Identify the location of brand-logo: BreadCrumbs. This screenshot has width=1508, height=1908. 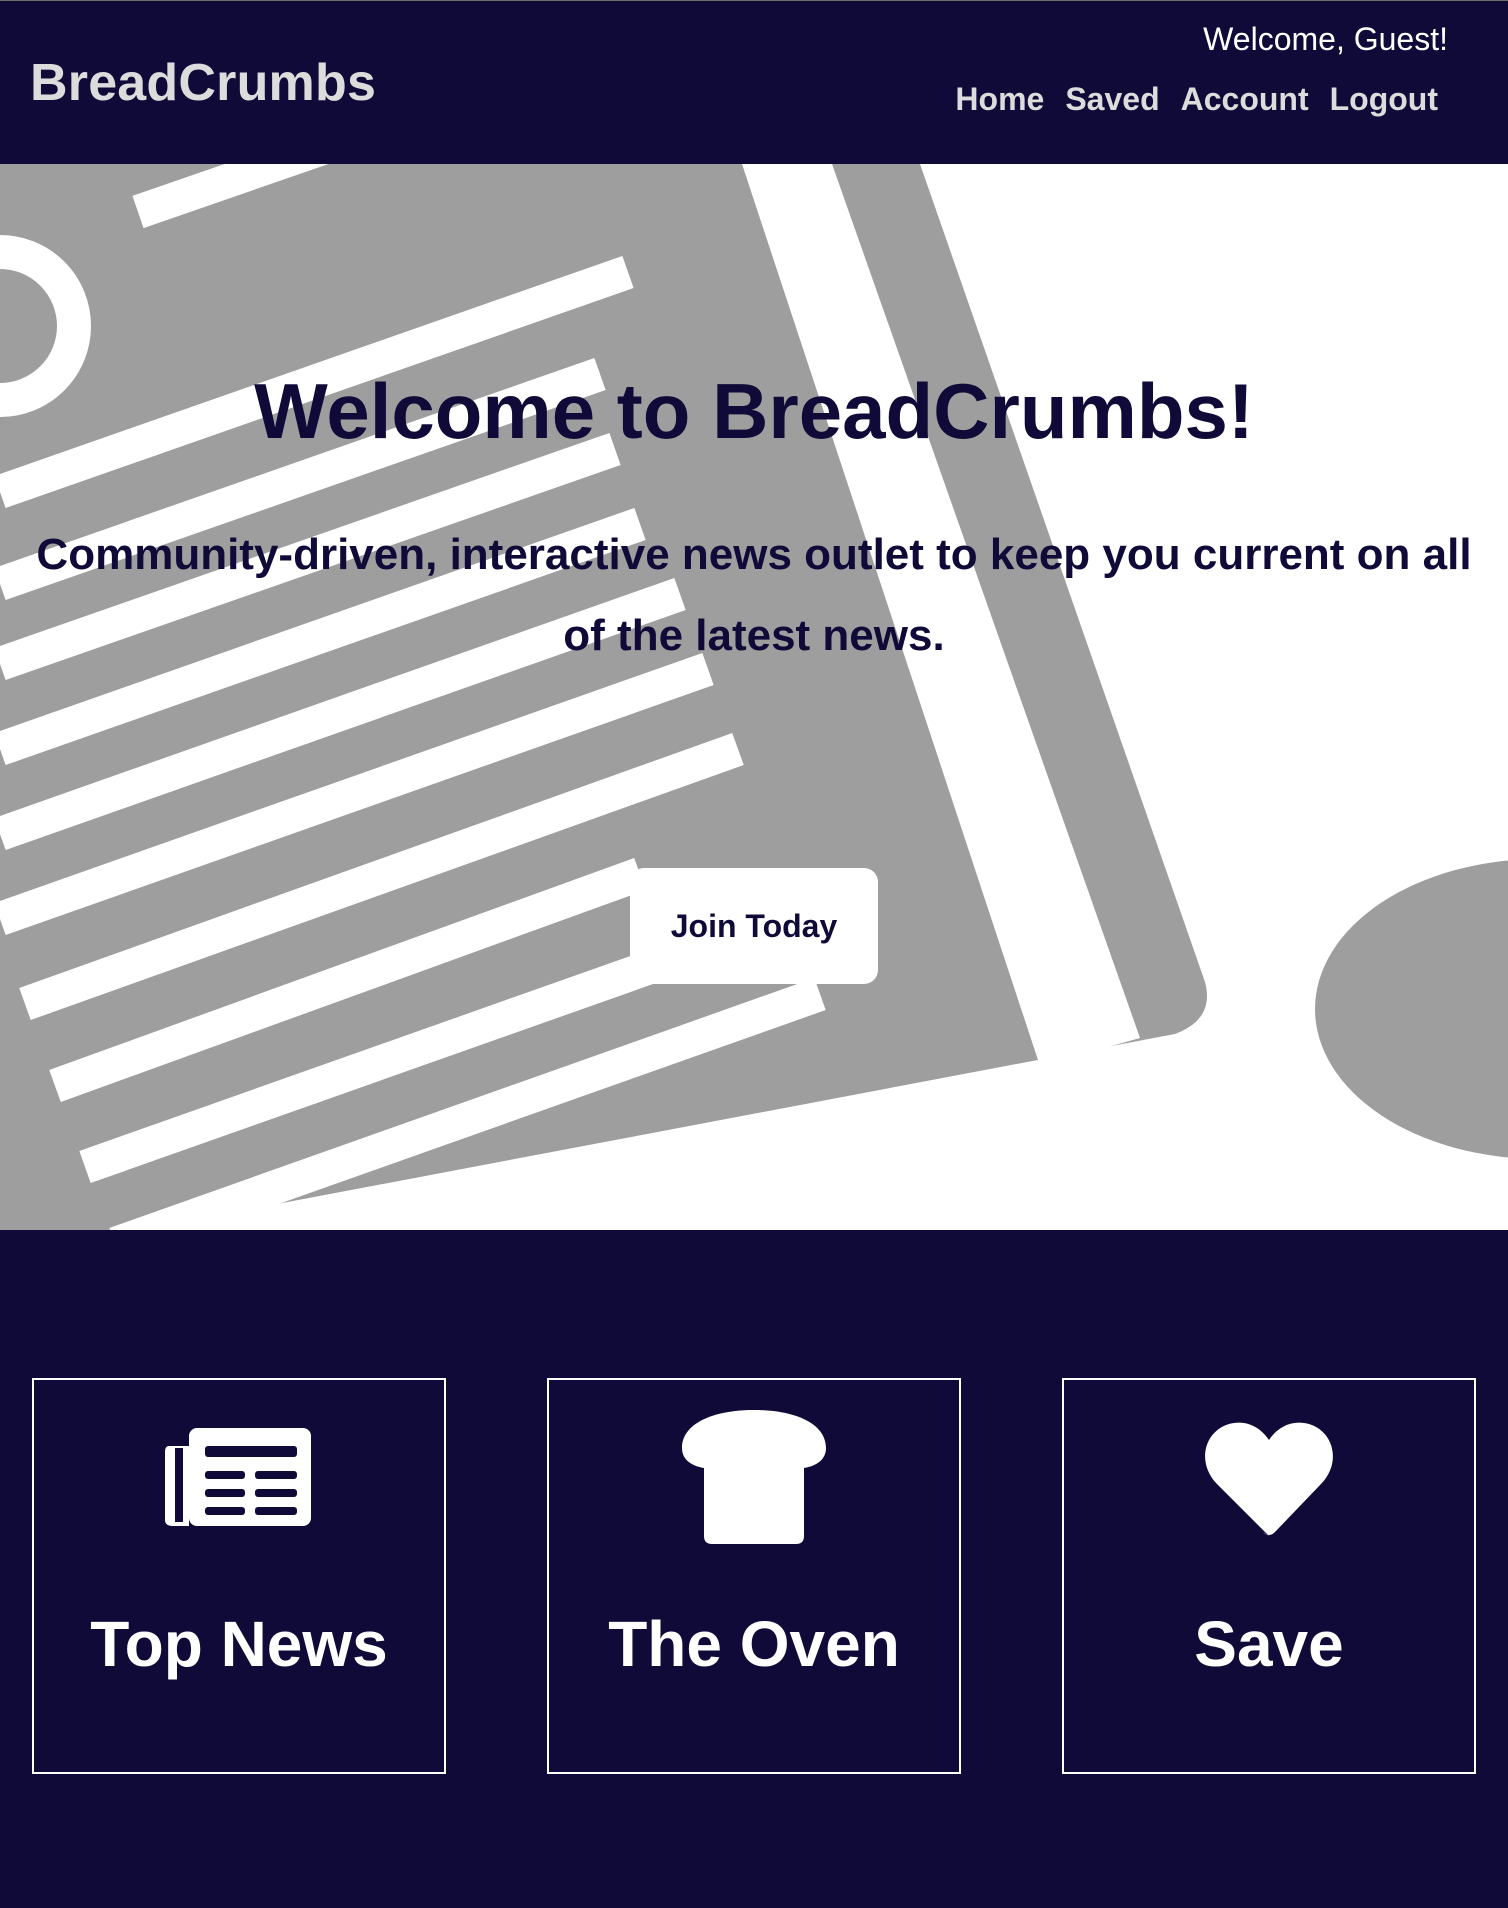
(203, 83).